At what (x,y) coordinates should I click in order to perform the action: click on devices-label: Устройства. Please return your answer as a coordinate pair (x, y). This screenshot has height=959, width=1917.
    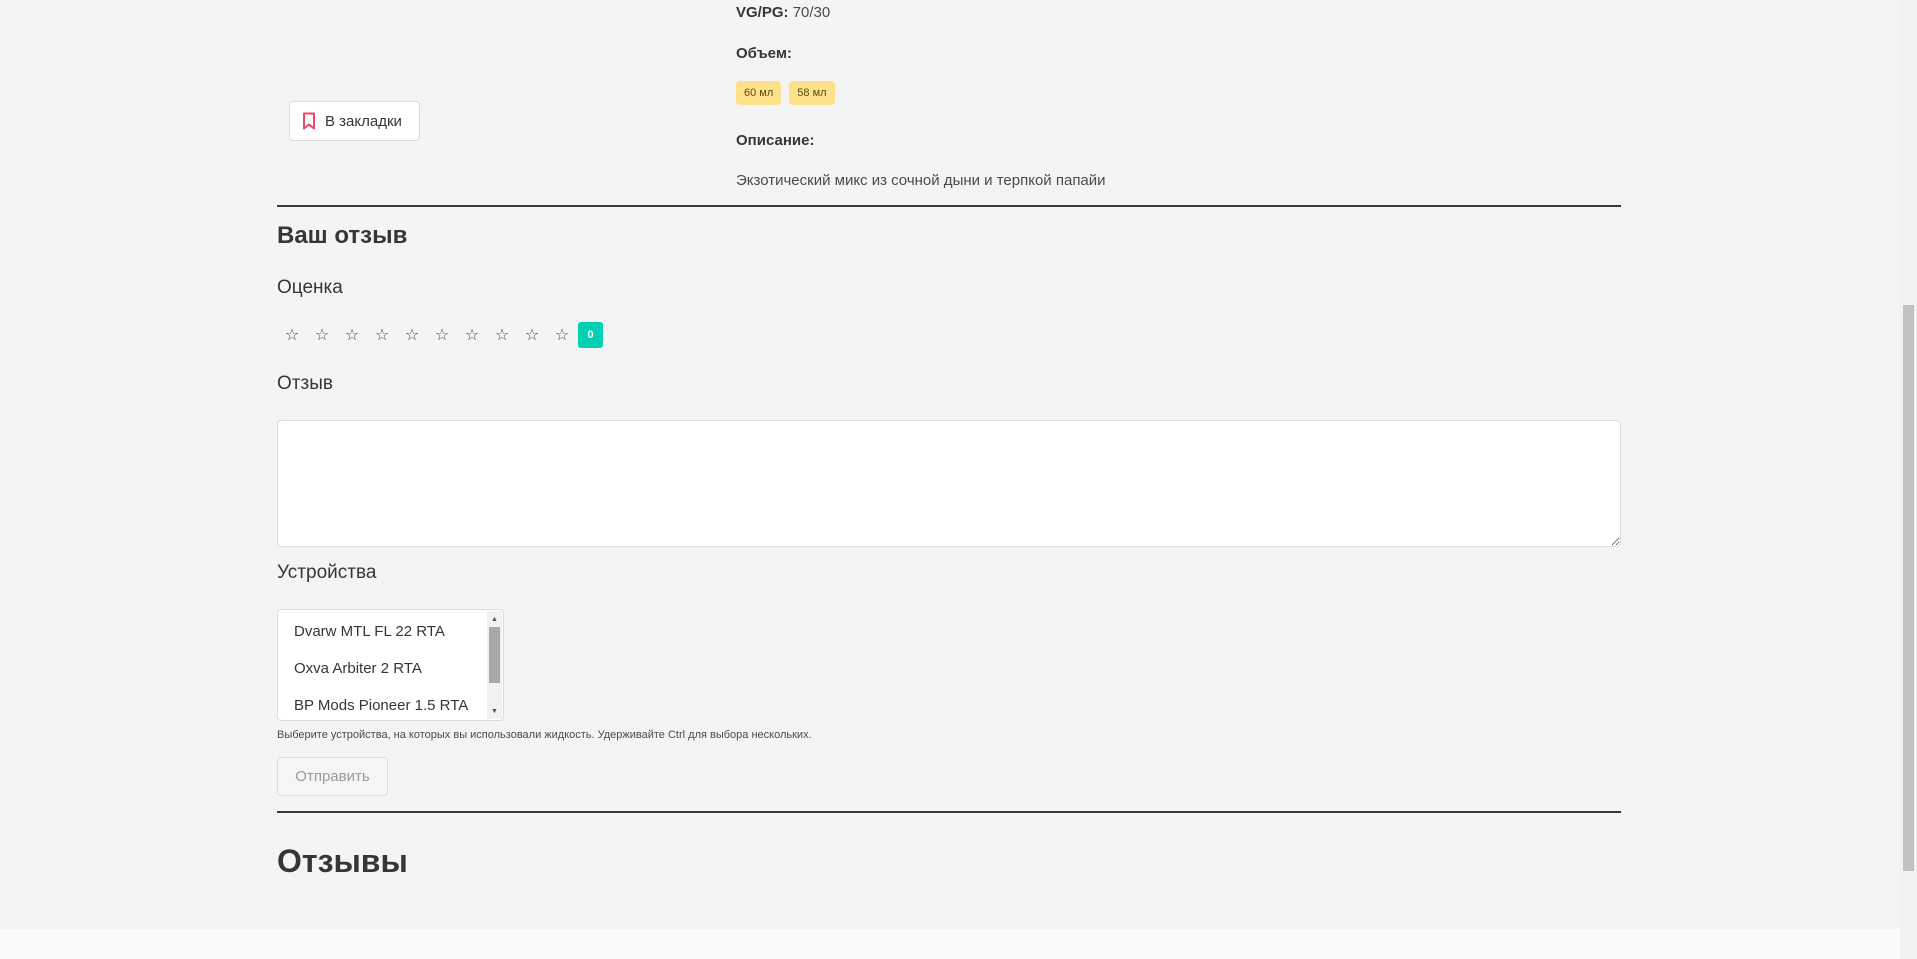
    Looking at the image, I should click on (327, 572).